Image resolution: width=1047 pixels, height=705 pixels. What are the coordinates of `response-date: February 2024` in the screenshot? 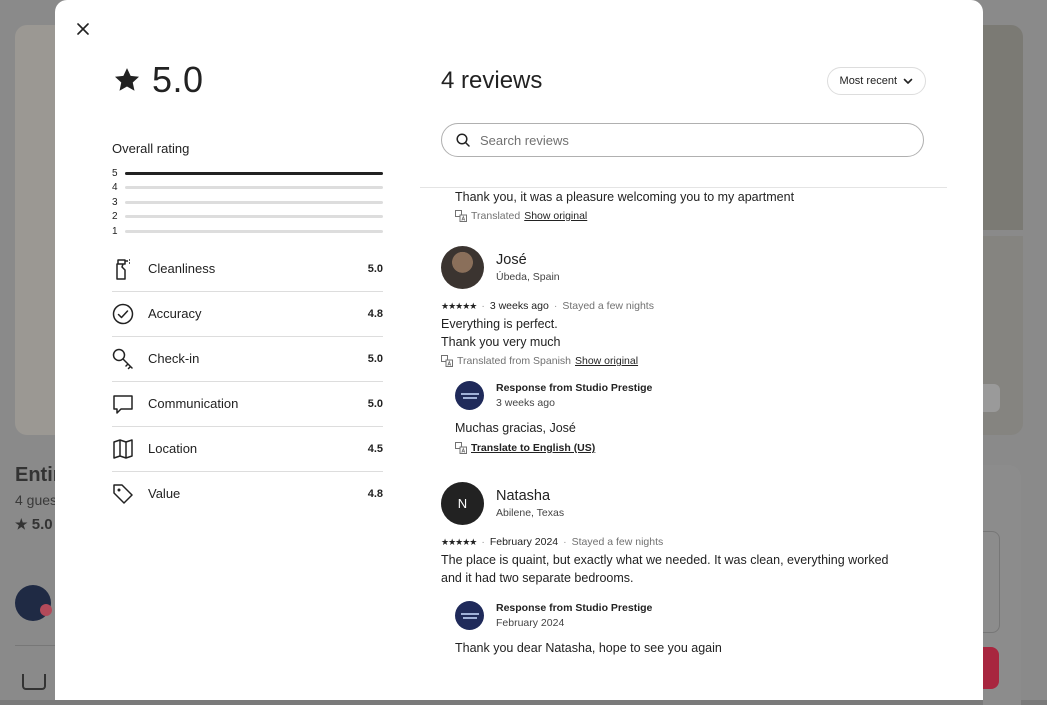 It's located at (530, 623).